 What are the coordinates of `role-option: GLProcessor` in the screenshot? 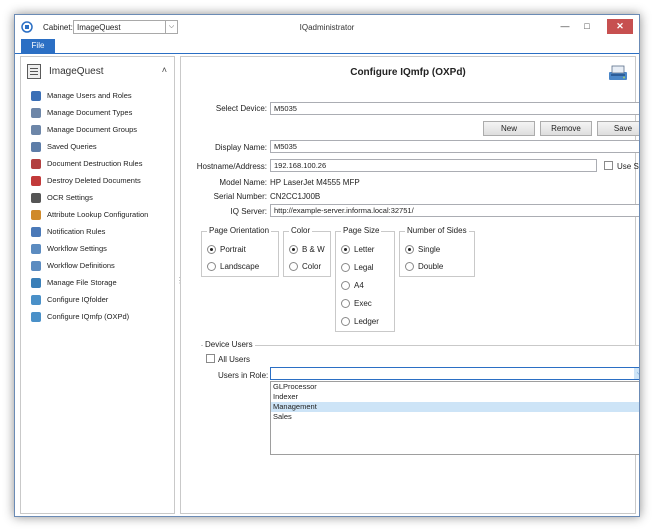 It's located at (455, 387).